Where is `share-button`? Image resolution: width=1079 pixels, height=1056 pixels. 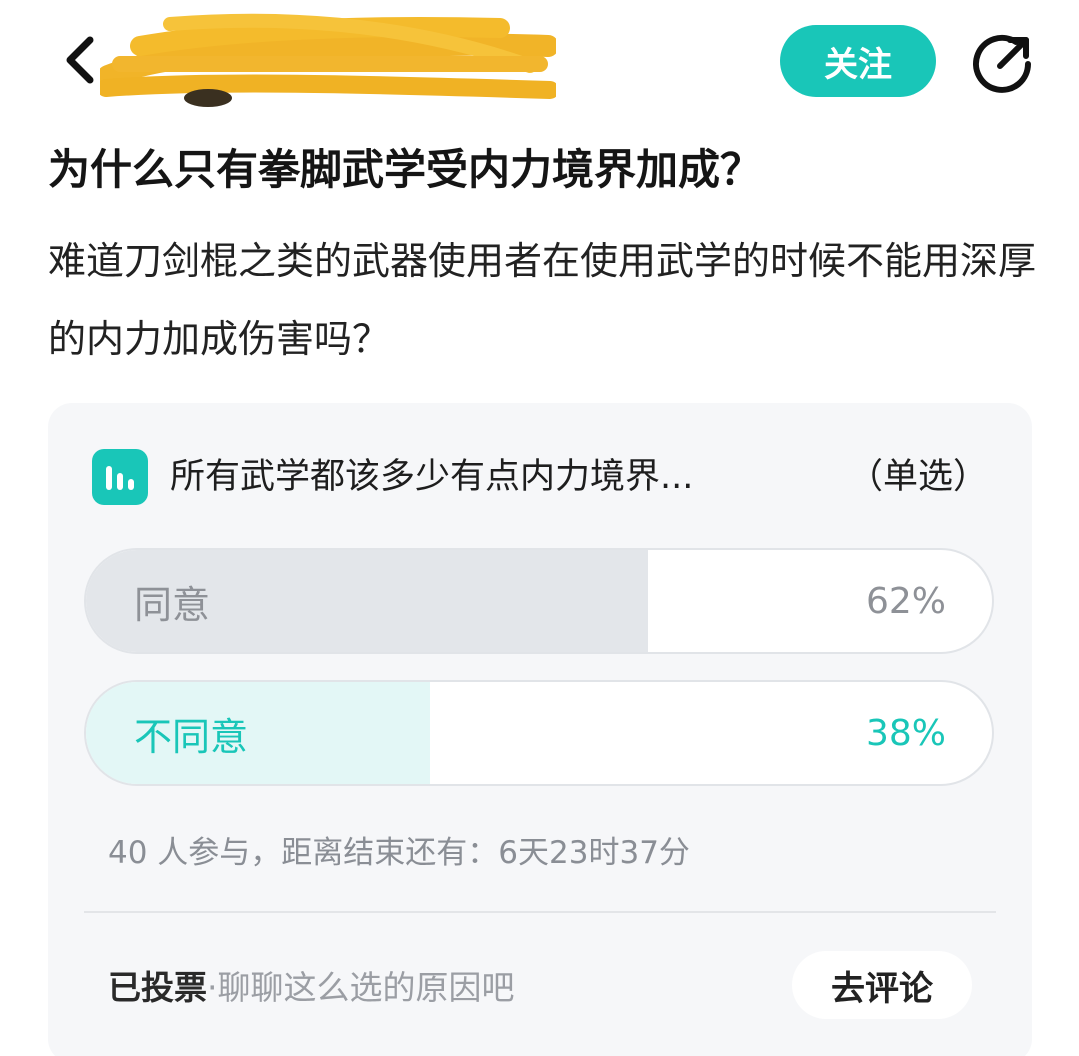
share-button is located at coordinates (1002, 64).